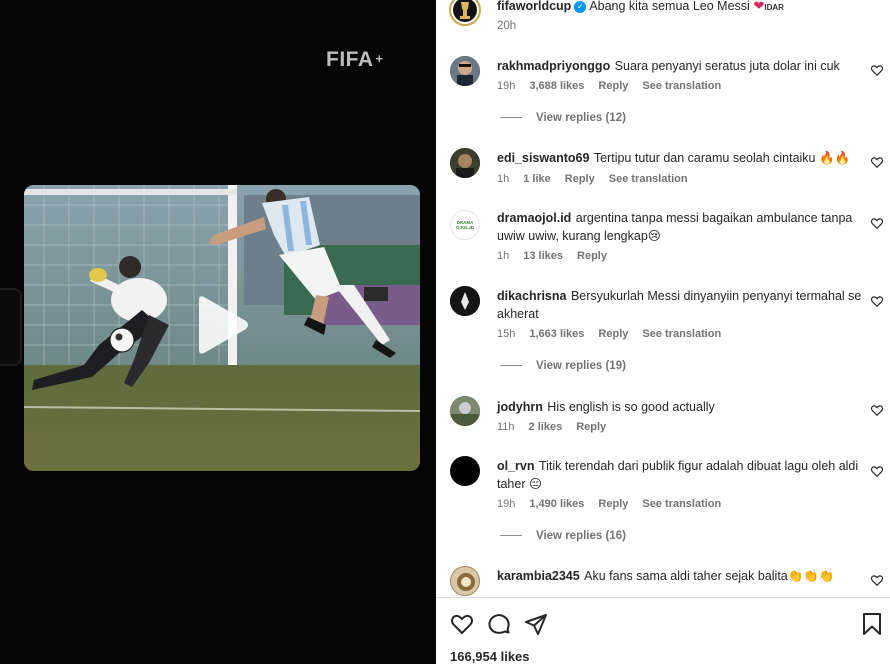 The height and width of the screenshot is (664, 890). Describe the element at coordinates (490, 656) in the screenshot. I see `likes-count: 166,954 likes` at that location.